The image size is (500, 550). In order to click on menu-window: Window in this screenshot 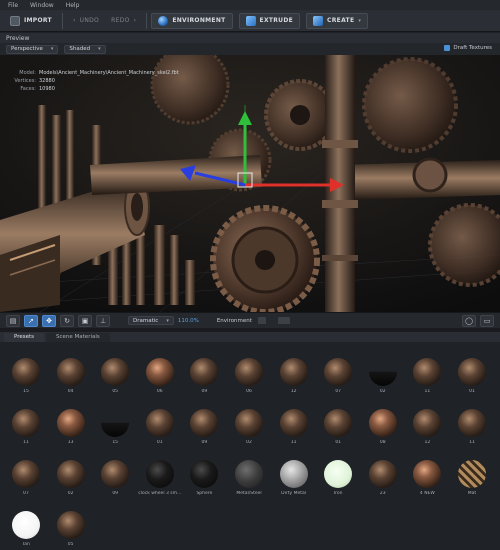, I will do `click(42, 5)`.